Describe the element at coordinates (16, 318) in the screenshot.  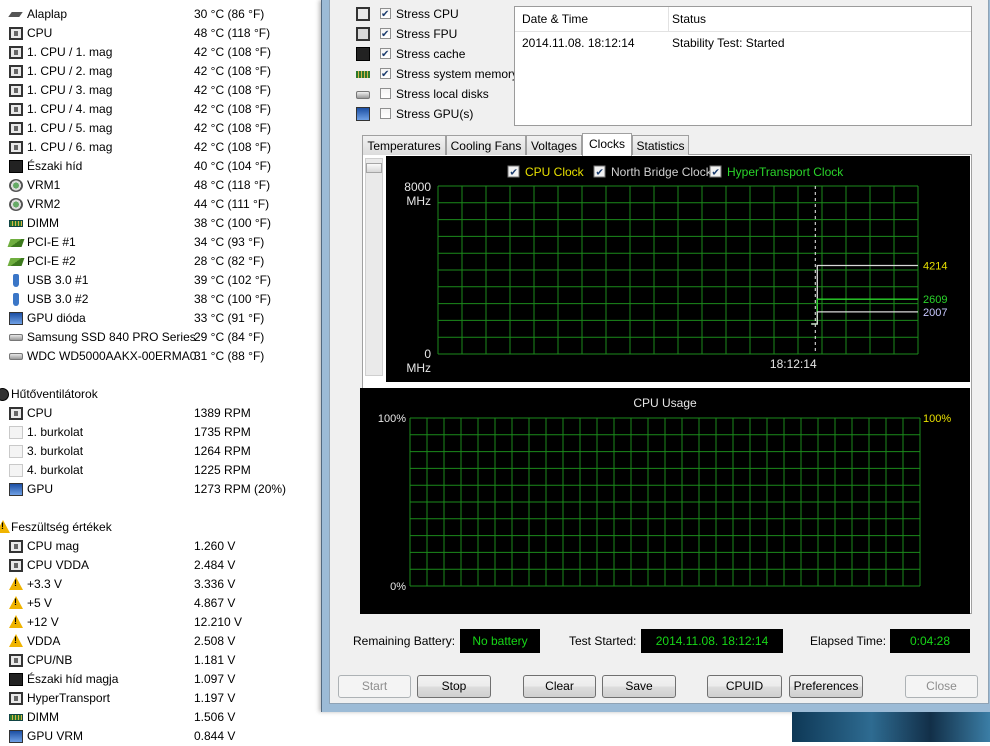
I see `gpu-icon` at that location.